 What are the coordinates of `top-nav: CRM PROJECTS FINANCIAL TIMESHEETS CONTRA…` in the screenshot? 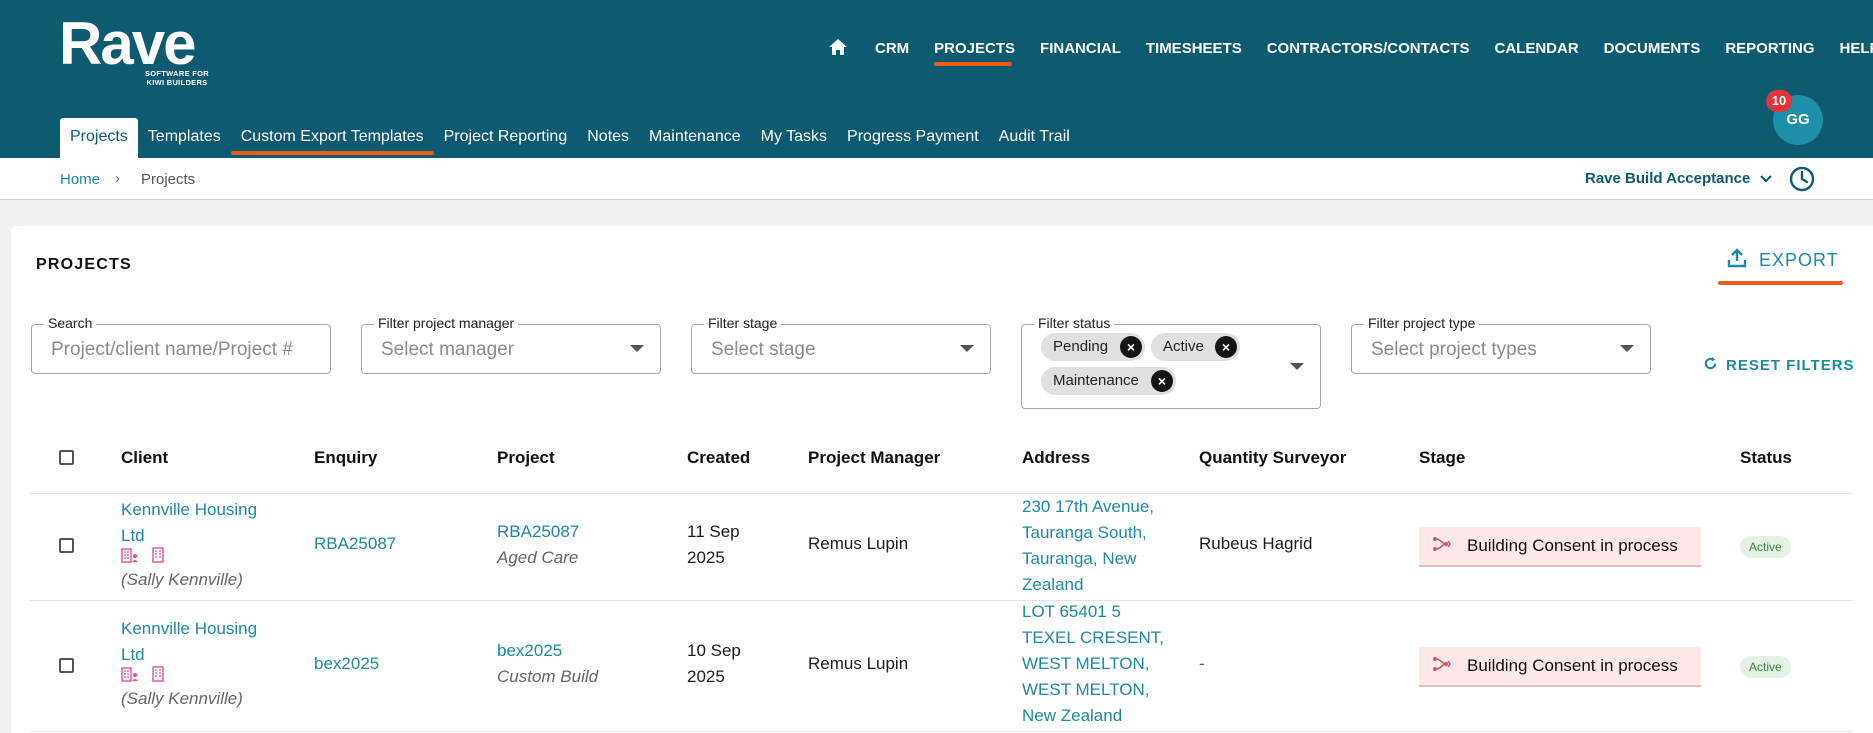 It's located at (1350, 52).